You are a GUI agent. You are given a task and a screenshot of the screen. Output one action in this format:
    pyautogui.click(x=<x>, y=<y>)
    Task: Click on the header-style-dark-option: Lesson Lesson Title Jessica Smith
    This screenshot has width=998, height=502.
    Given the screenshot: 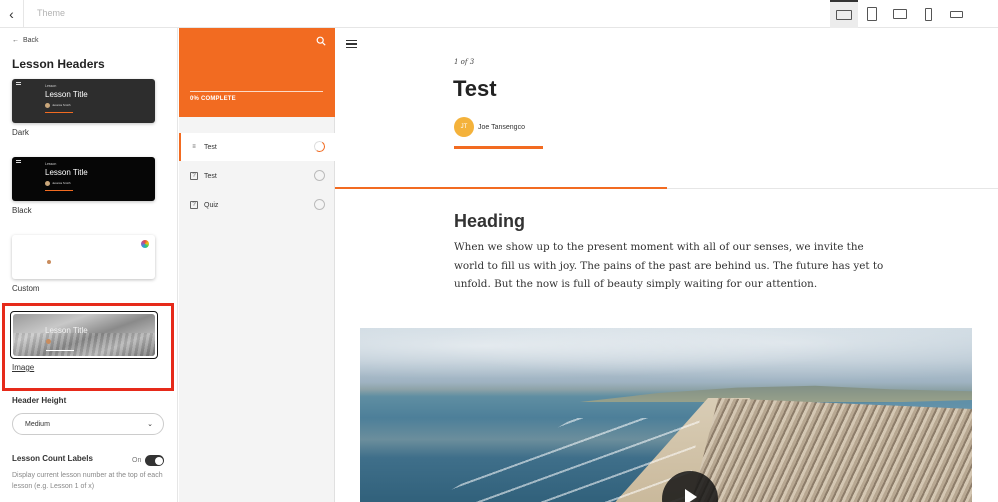 What is the action you would take?
    pyautogui.click(x=83, y=101)
    